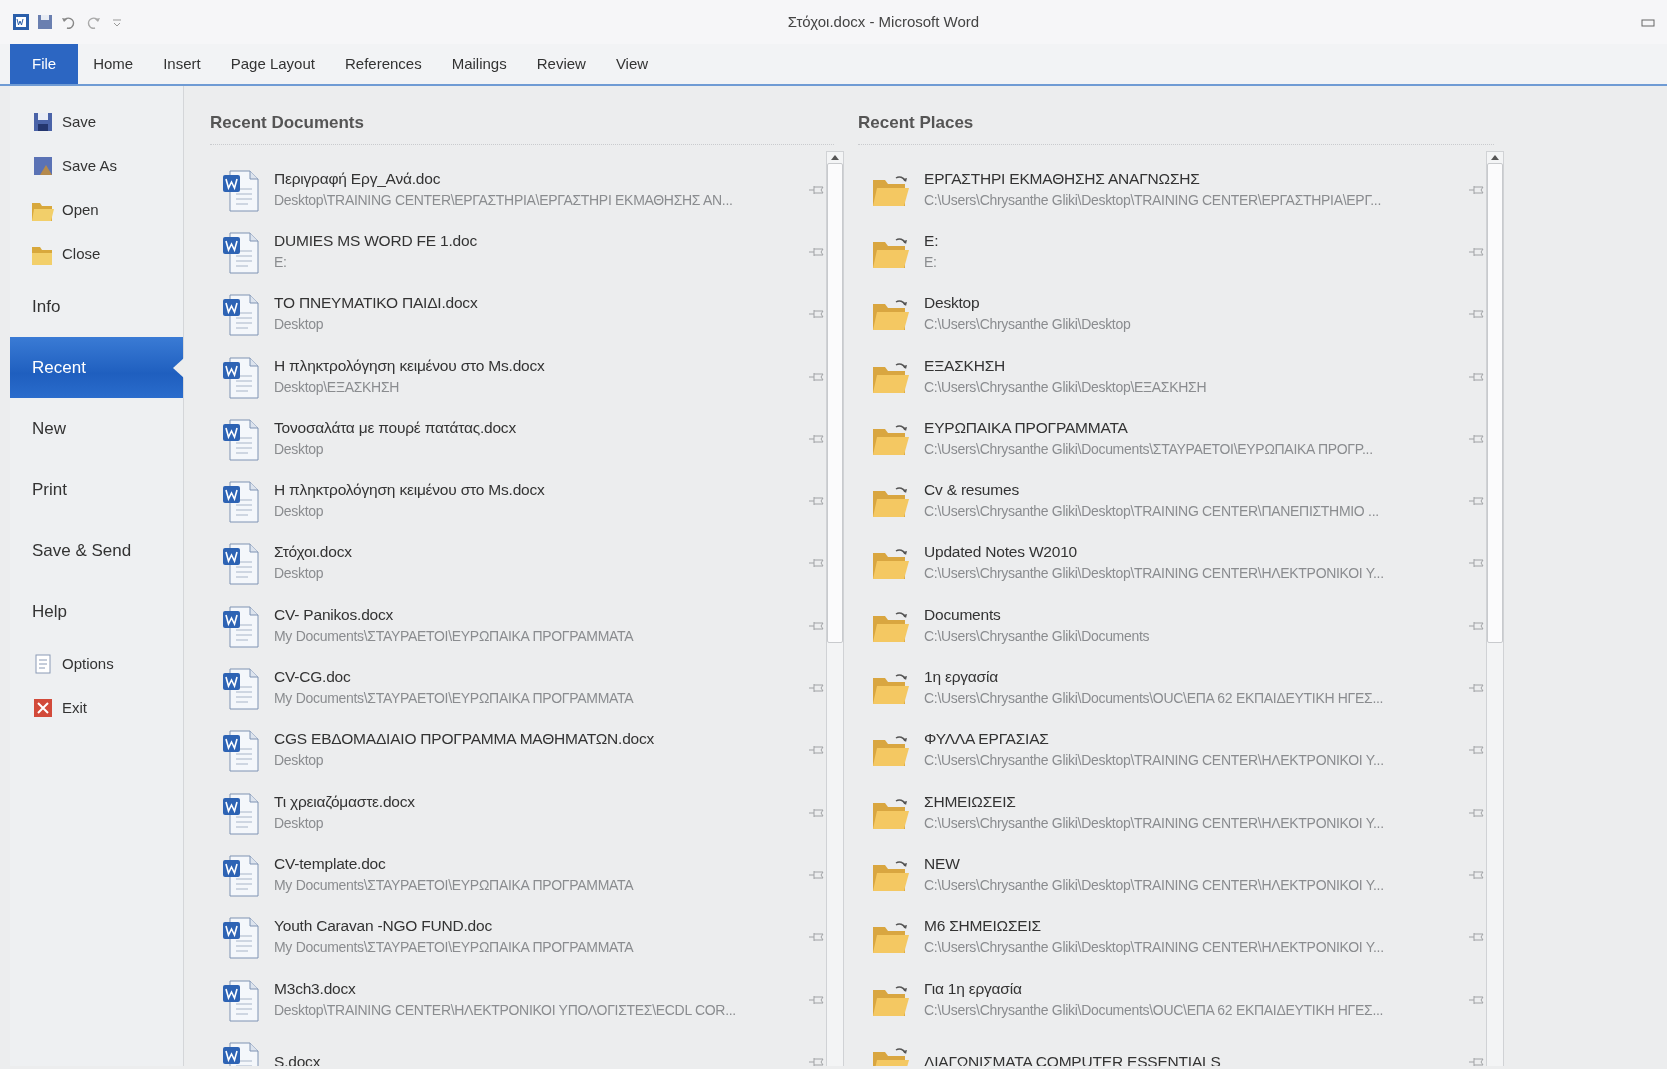  What do you see at coordinates (1073, 1058) in the screenshot?
I see `place-name: ΔΙΑΓΩΝΙΣΜΑΤΑ COMPUTER ESSENTIALS` at bounding box center [1073, 1058].